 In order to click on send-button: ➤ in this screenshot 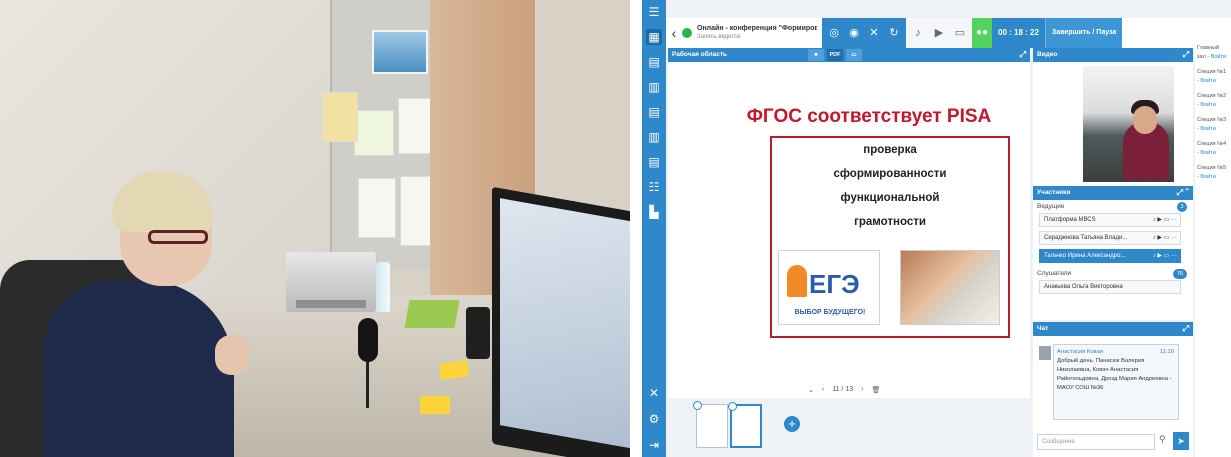, I will do `click(1181, 441)`.